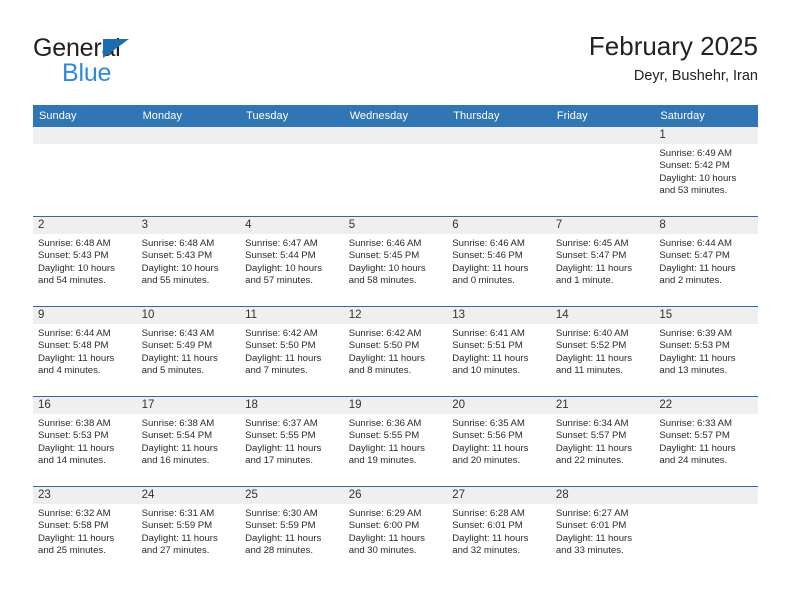  I want to click on day-daylight-line2-text: and 28 minutes., so click(279, 551).